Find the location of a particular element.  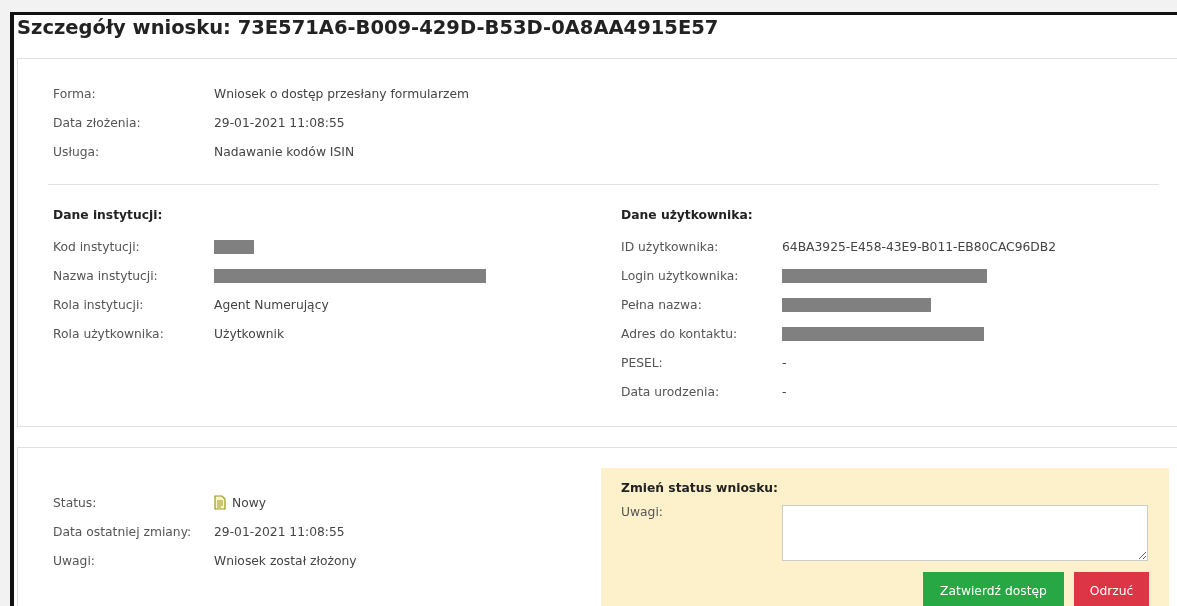

field-label: Forma: is located at coordinates (75, 93).